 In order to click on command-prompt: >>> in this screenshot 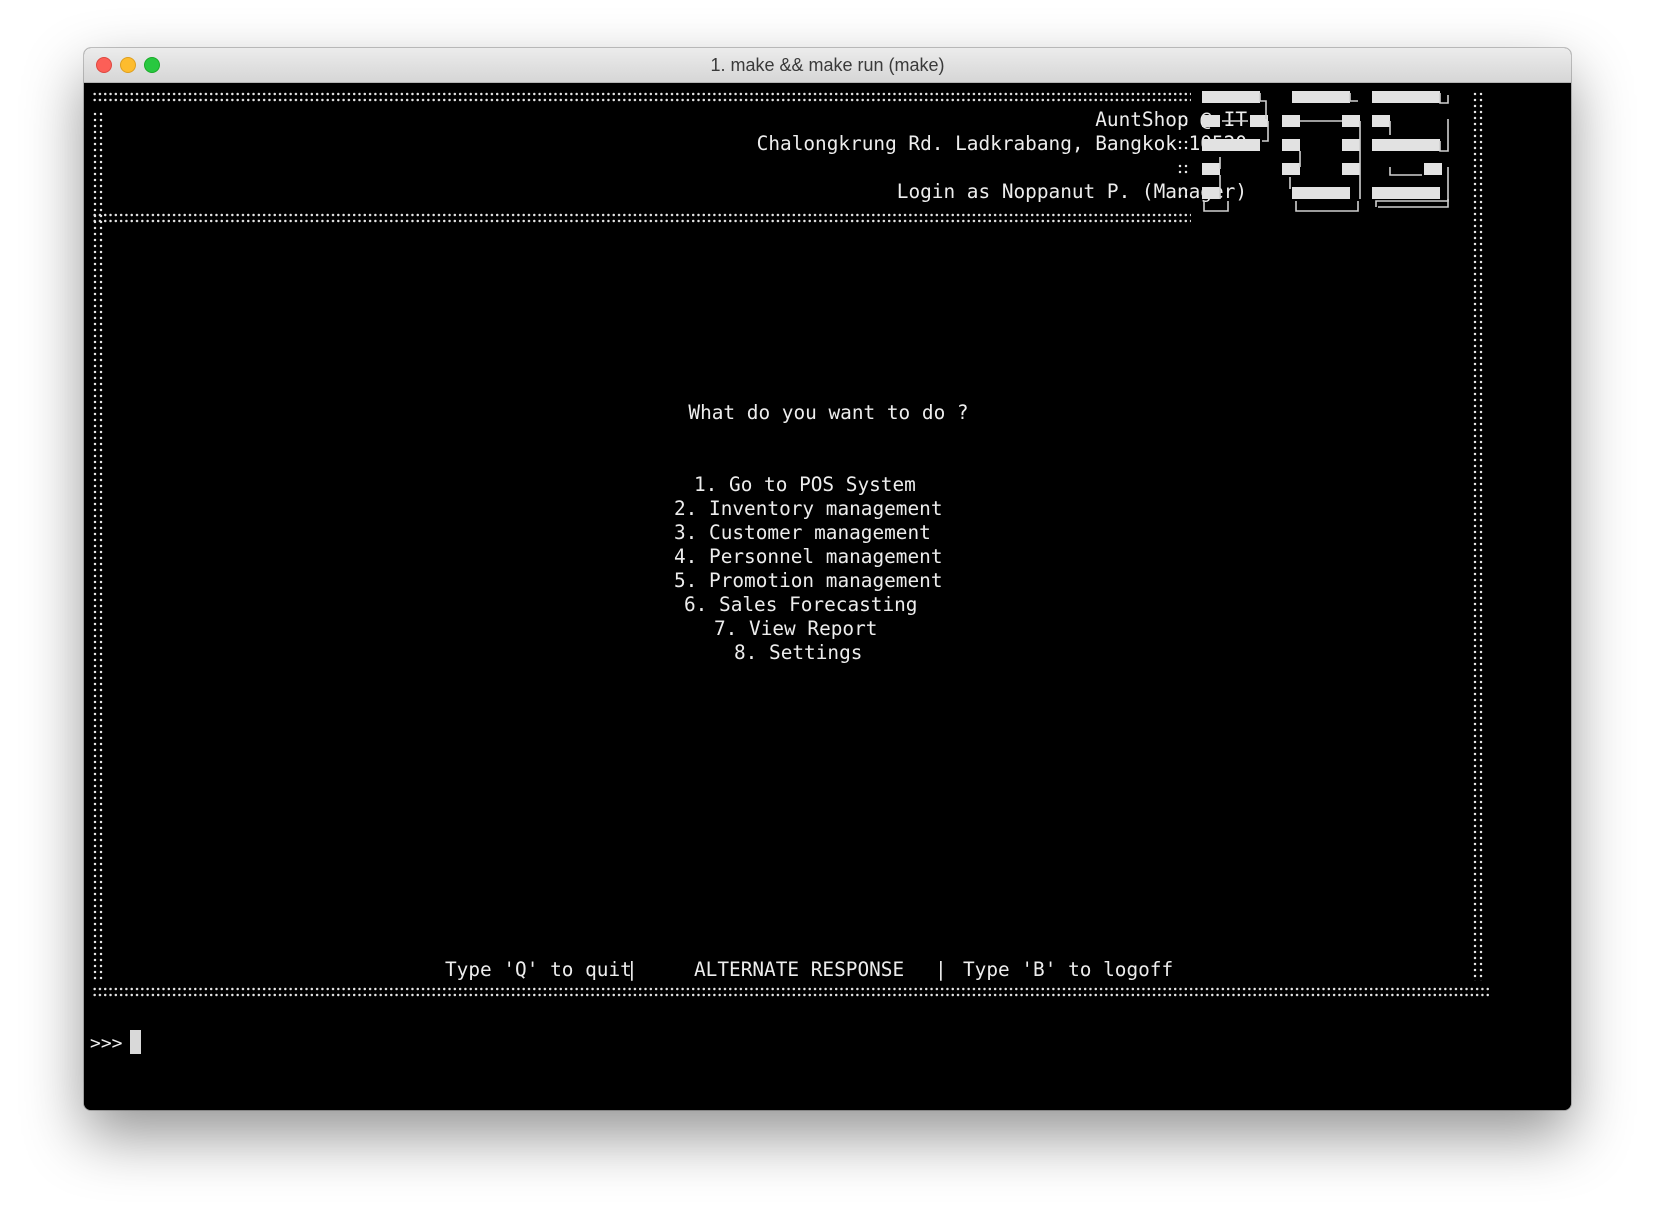, I will do `click(106, 1043)`.